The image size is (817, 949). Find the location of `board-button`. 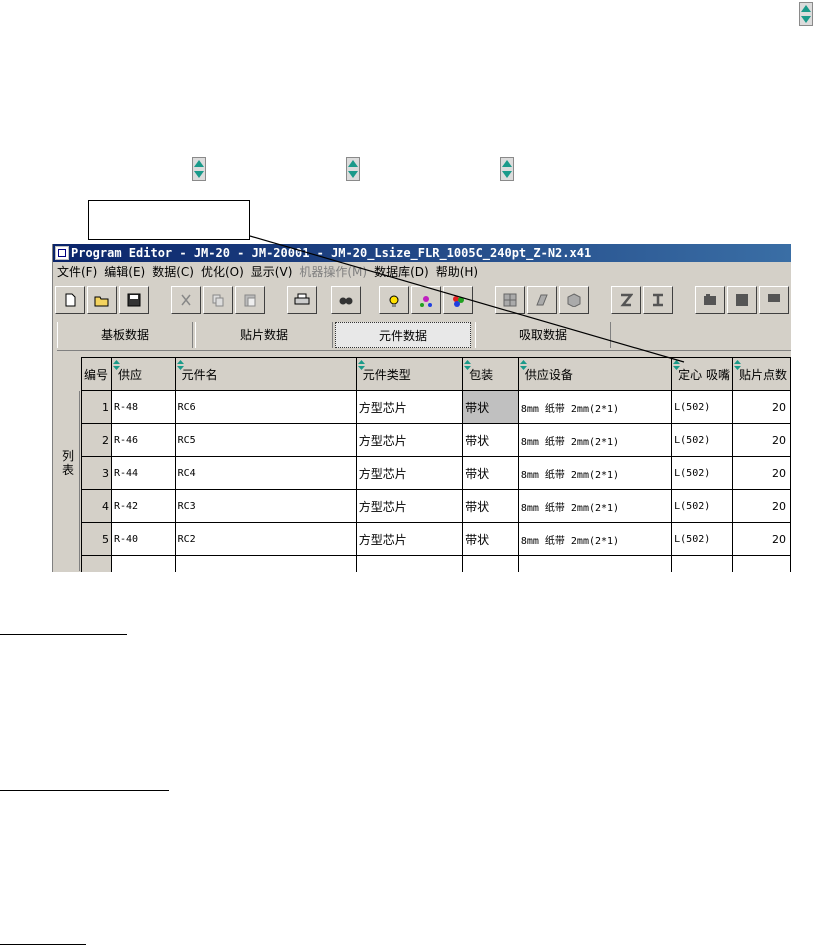

board-button is located at coordinates (710, 300).